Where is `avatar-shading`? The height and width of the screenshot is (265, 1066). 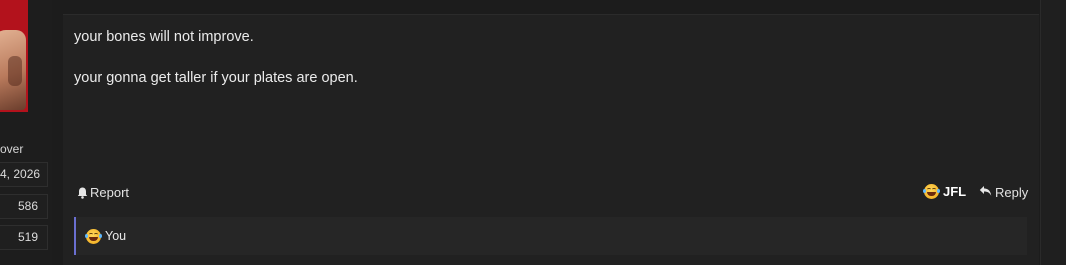 avatar-shading is located at coordinates (15, 71).